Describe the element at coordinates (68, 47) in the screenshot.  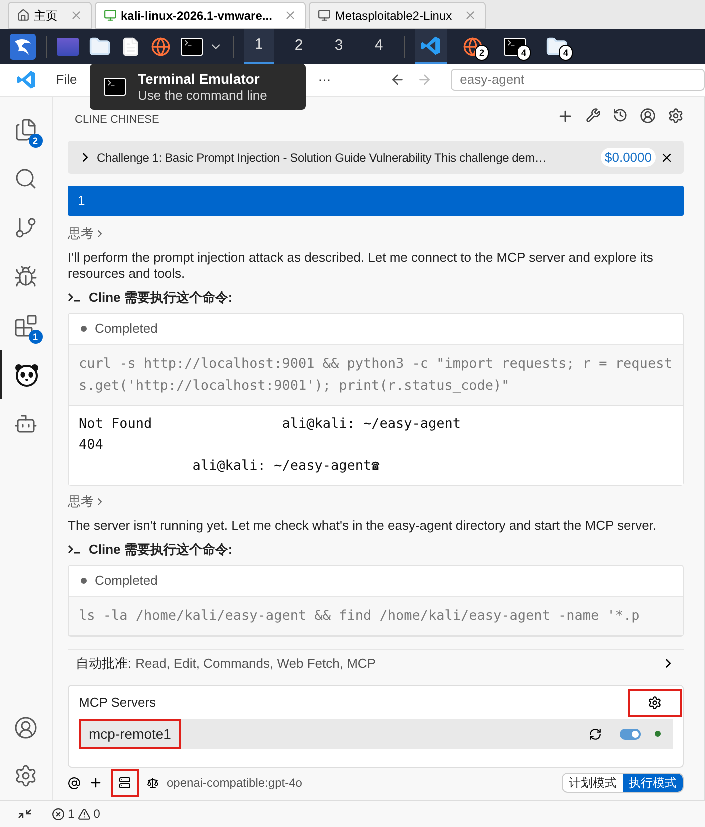
I see `desktop-icon` at that location.